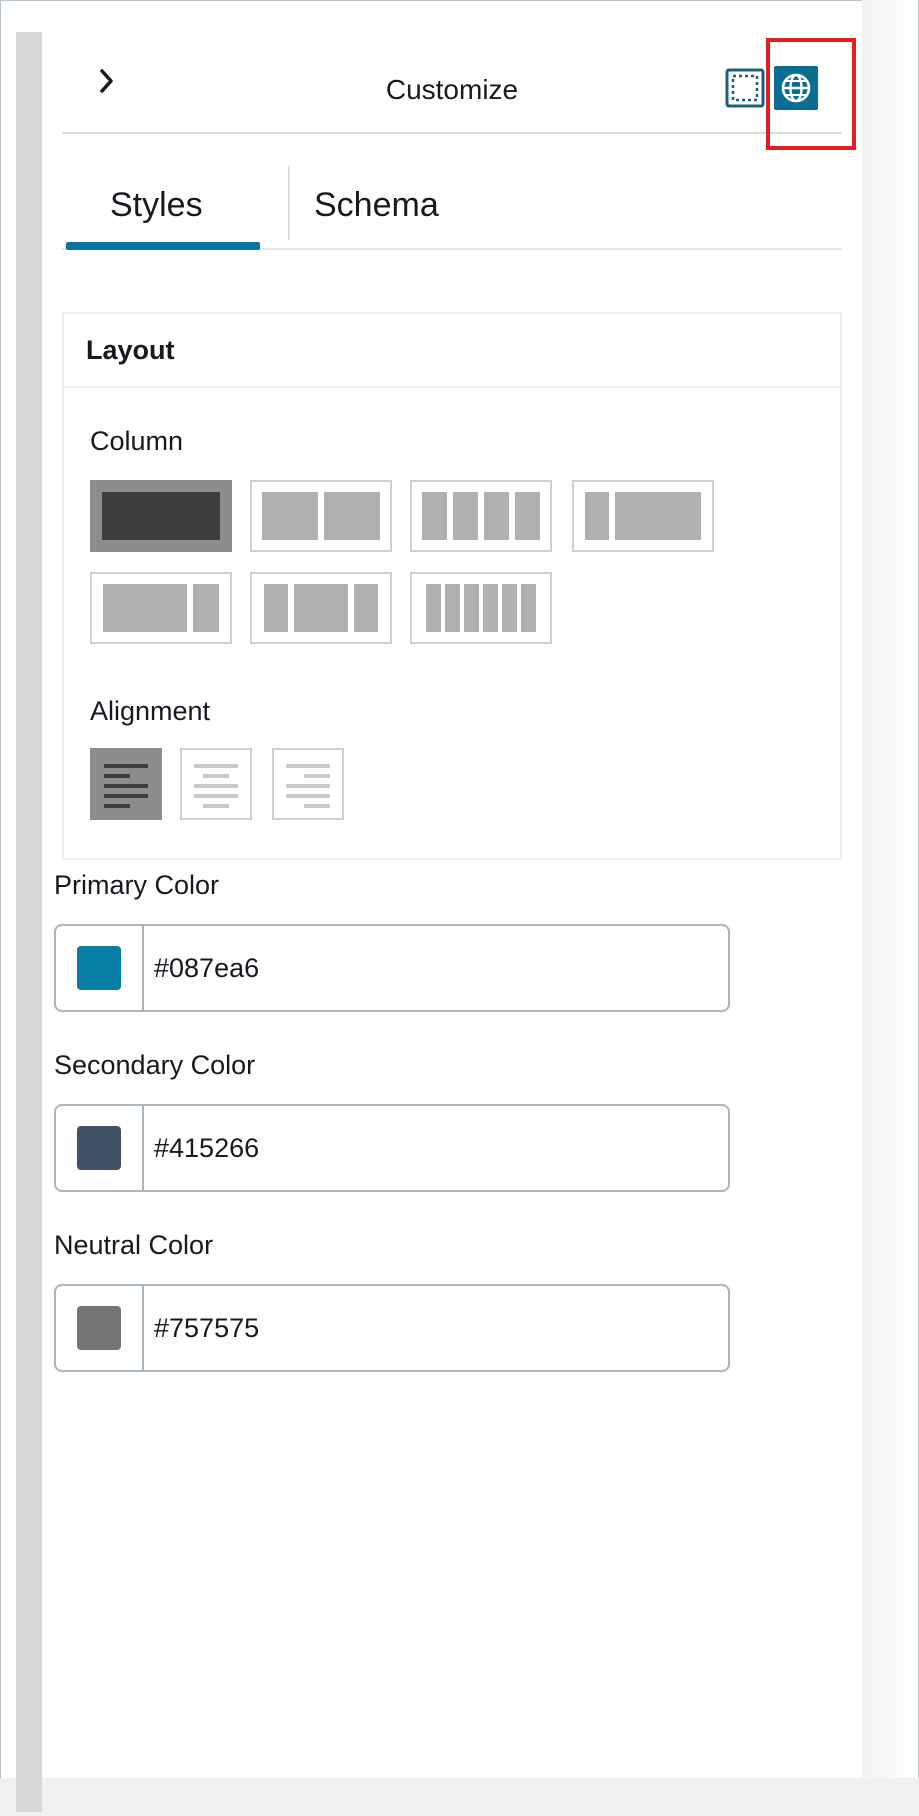 The height and width of the screenshot is (1816, 919). Describe the element at coordinates (811, 94) in the screenshot. I see `highlight-box` at that location.